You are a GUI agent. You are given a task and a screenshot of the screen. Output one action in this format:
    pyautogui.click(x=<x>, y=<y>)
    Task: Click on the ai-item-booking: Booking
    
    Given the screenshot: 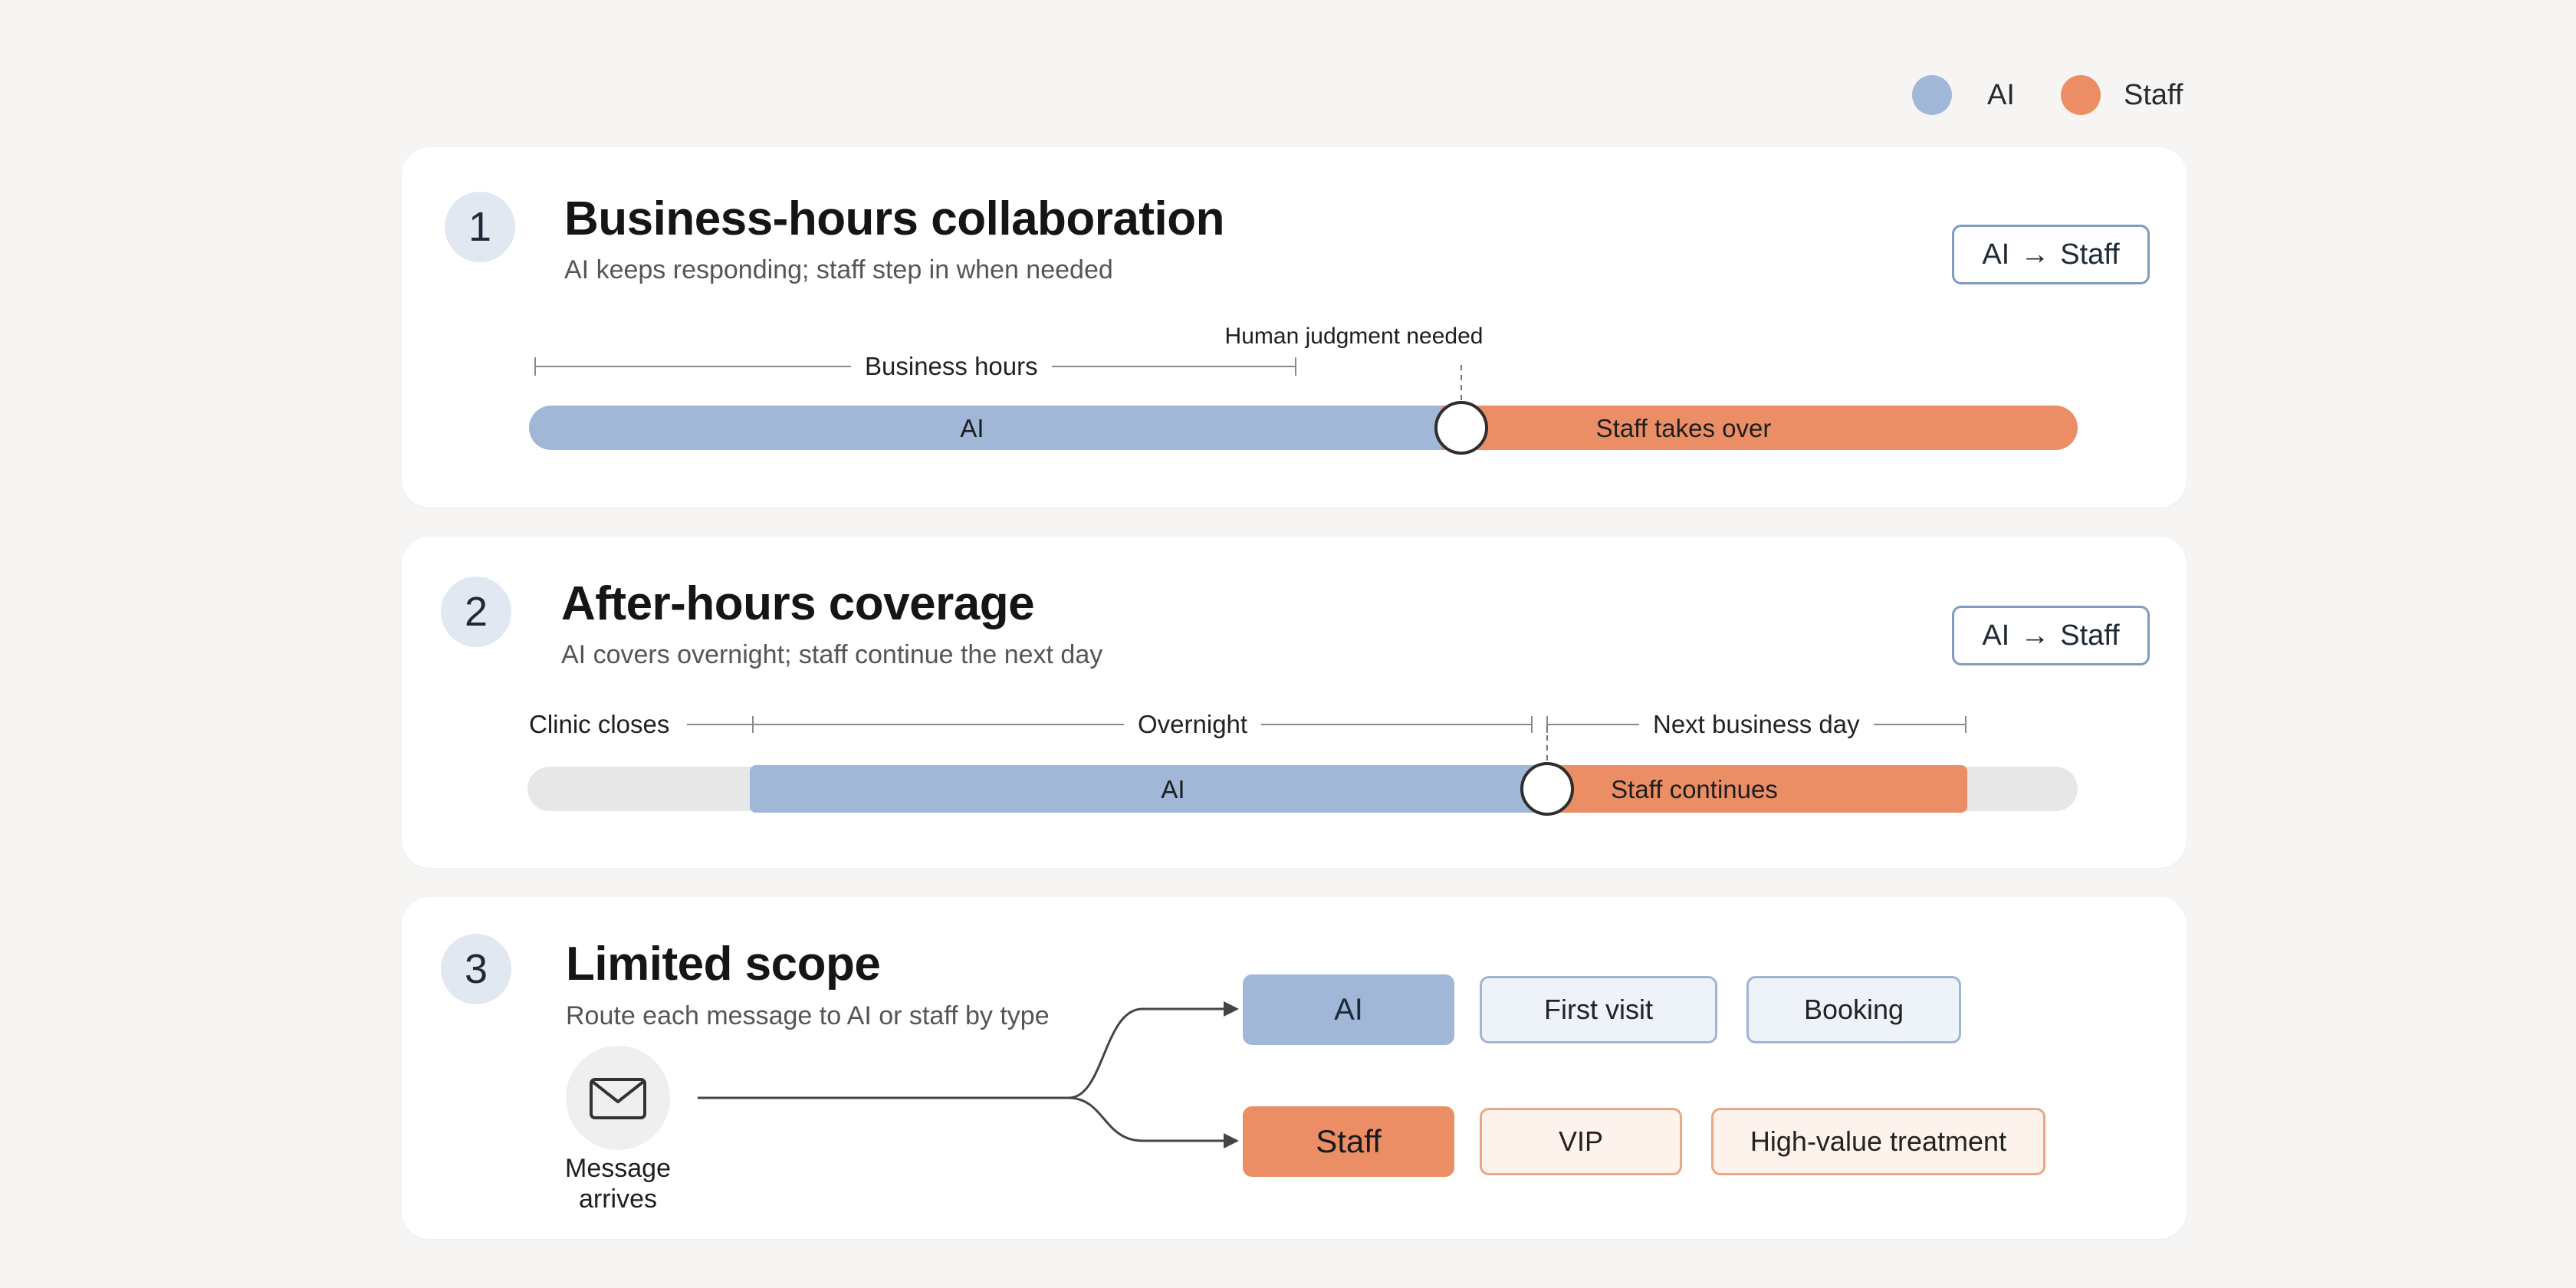 What is the action you would take?
    pyautogui.click(x=1854, y=1010)
    